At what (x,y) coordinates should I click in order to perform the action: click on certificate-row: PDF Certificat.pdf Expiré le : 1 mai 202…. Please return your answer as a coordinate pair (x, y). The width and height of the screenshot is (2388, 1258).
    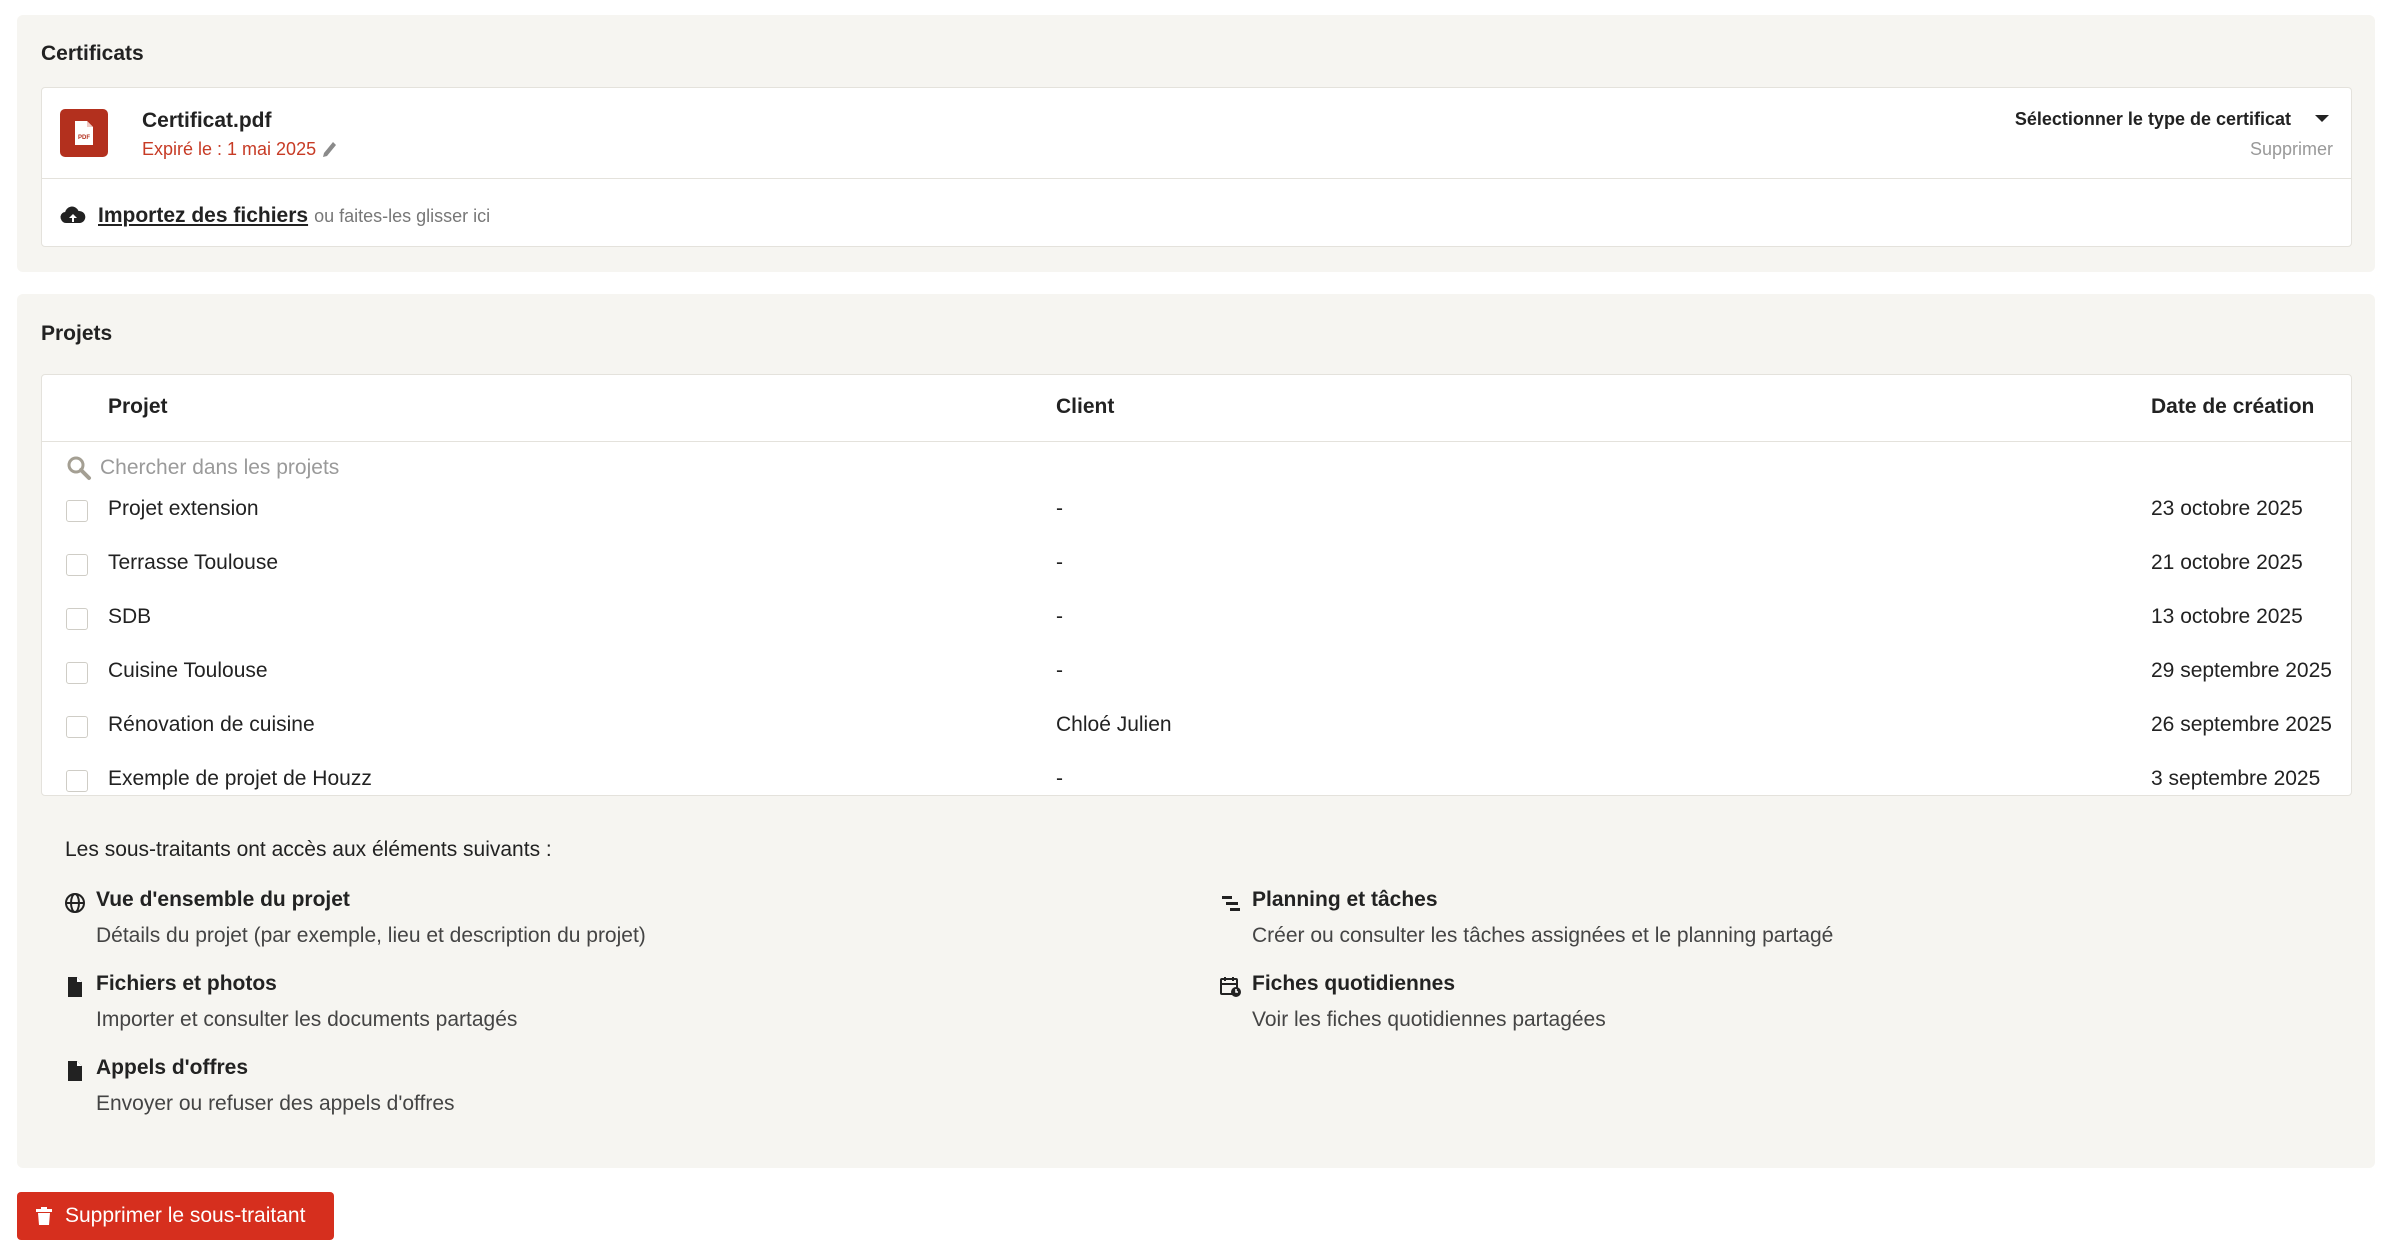
    Looking at the image, I should click on (1196, 133).